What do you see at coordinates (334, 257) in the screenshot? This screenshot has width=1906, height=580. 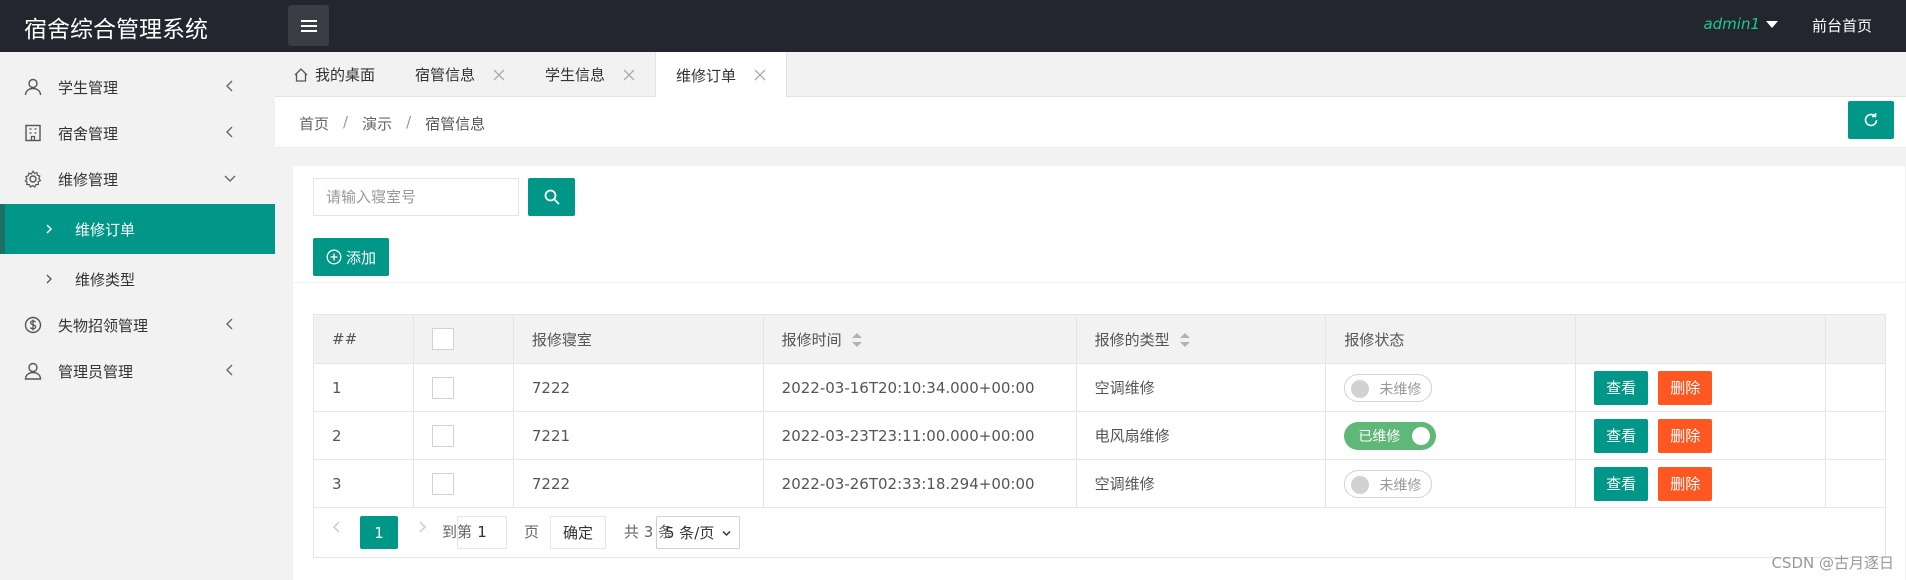 I see `add-circle-icon` at bounding box center [334, 257].